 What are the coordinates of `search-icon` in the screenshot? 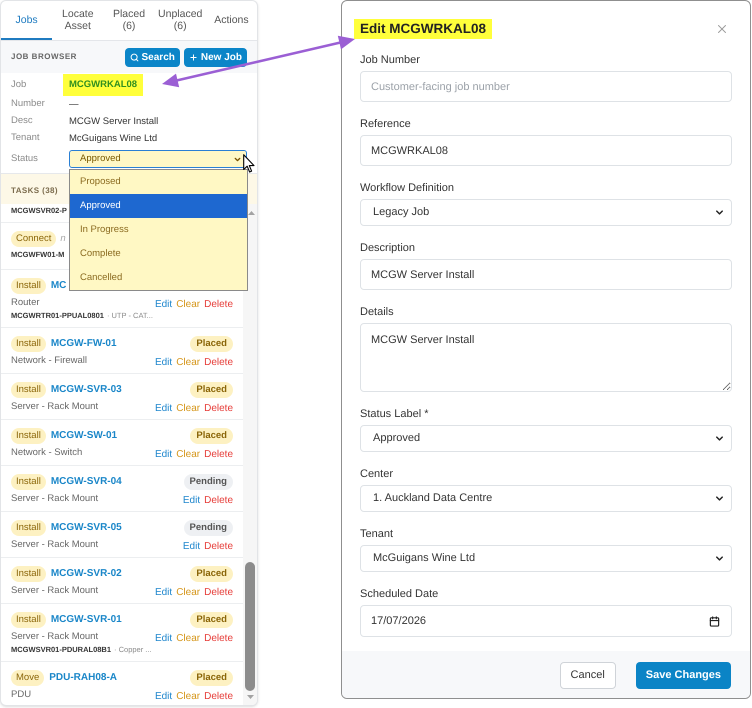 It's located at (134, 57).